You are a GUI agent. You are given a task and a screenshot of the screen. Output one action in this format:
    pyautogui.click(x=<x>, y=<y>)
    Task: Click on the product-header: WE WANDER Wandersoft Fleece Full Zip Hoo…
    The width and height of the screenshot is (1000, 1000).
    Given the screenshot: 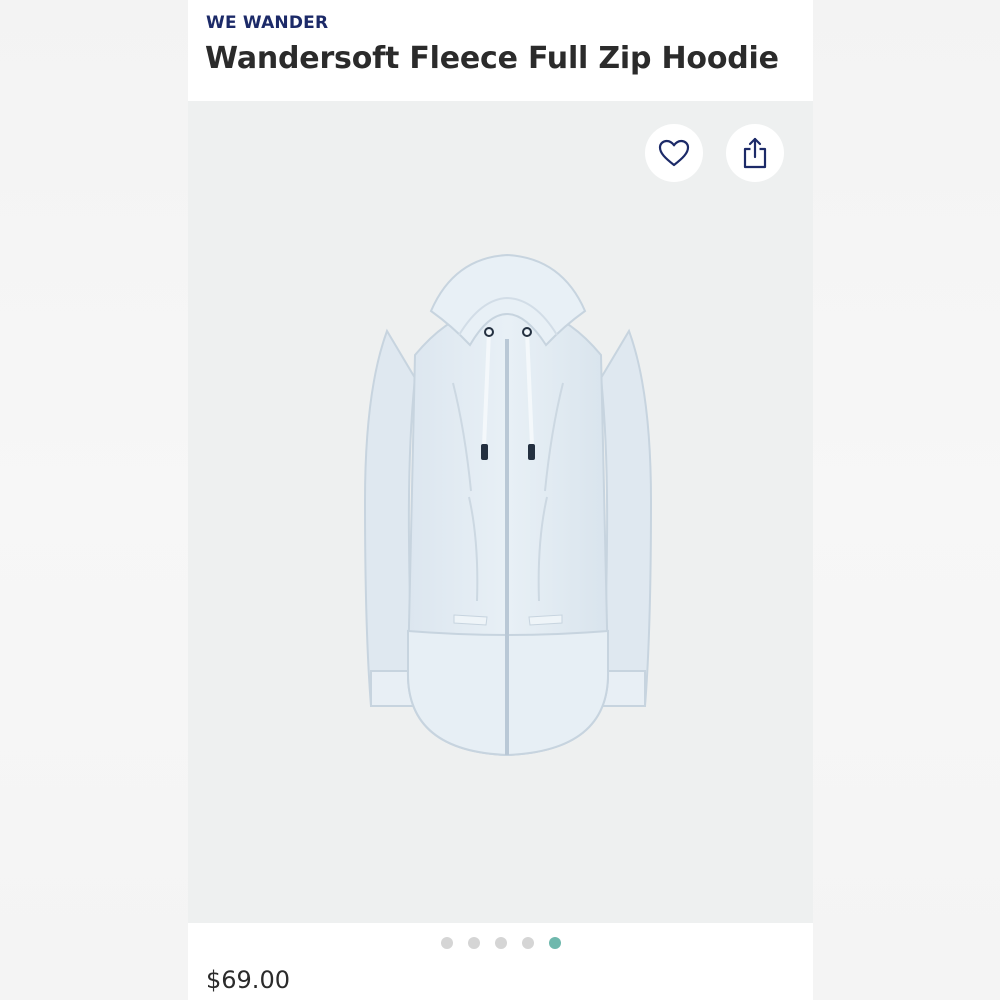 What is the action you would take?
    pyautogui.click(x=500, y=50)
    